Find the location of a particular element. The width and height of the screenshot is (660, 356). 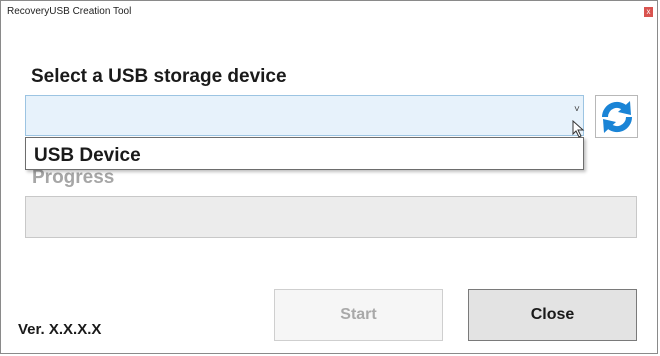

close-button: Close is located at coordinates (552, 315).